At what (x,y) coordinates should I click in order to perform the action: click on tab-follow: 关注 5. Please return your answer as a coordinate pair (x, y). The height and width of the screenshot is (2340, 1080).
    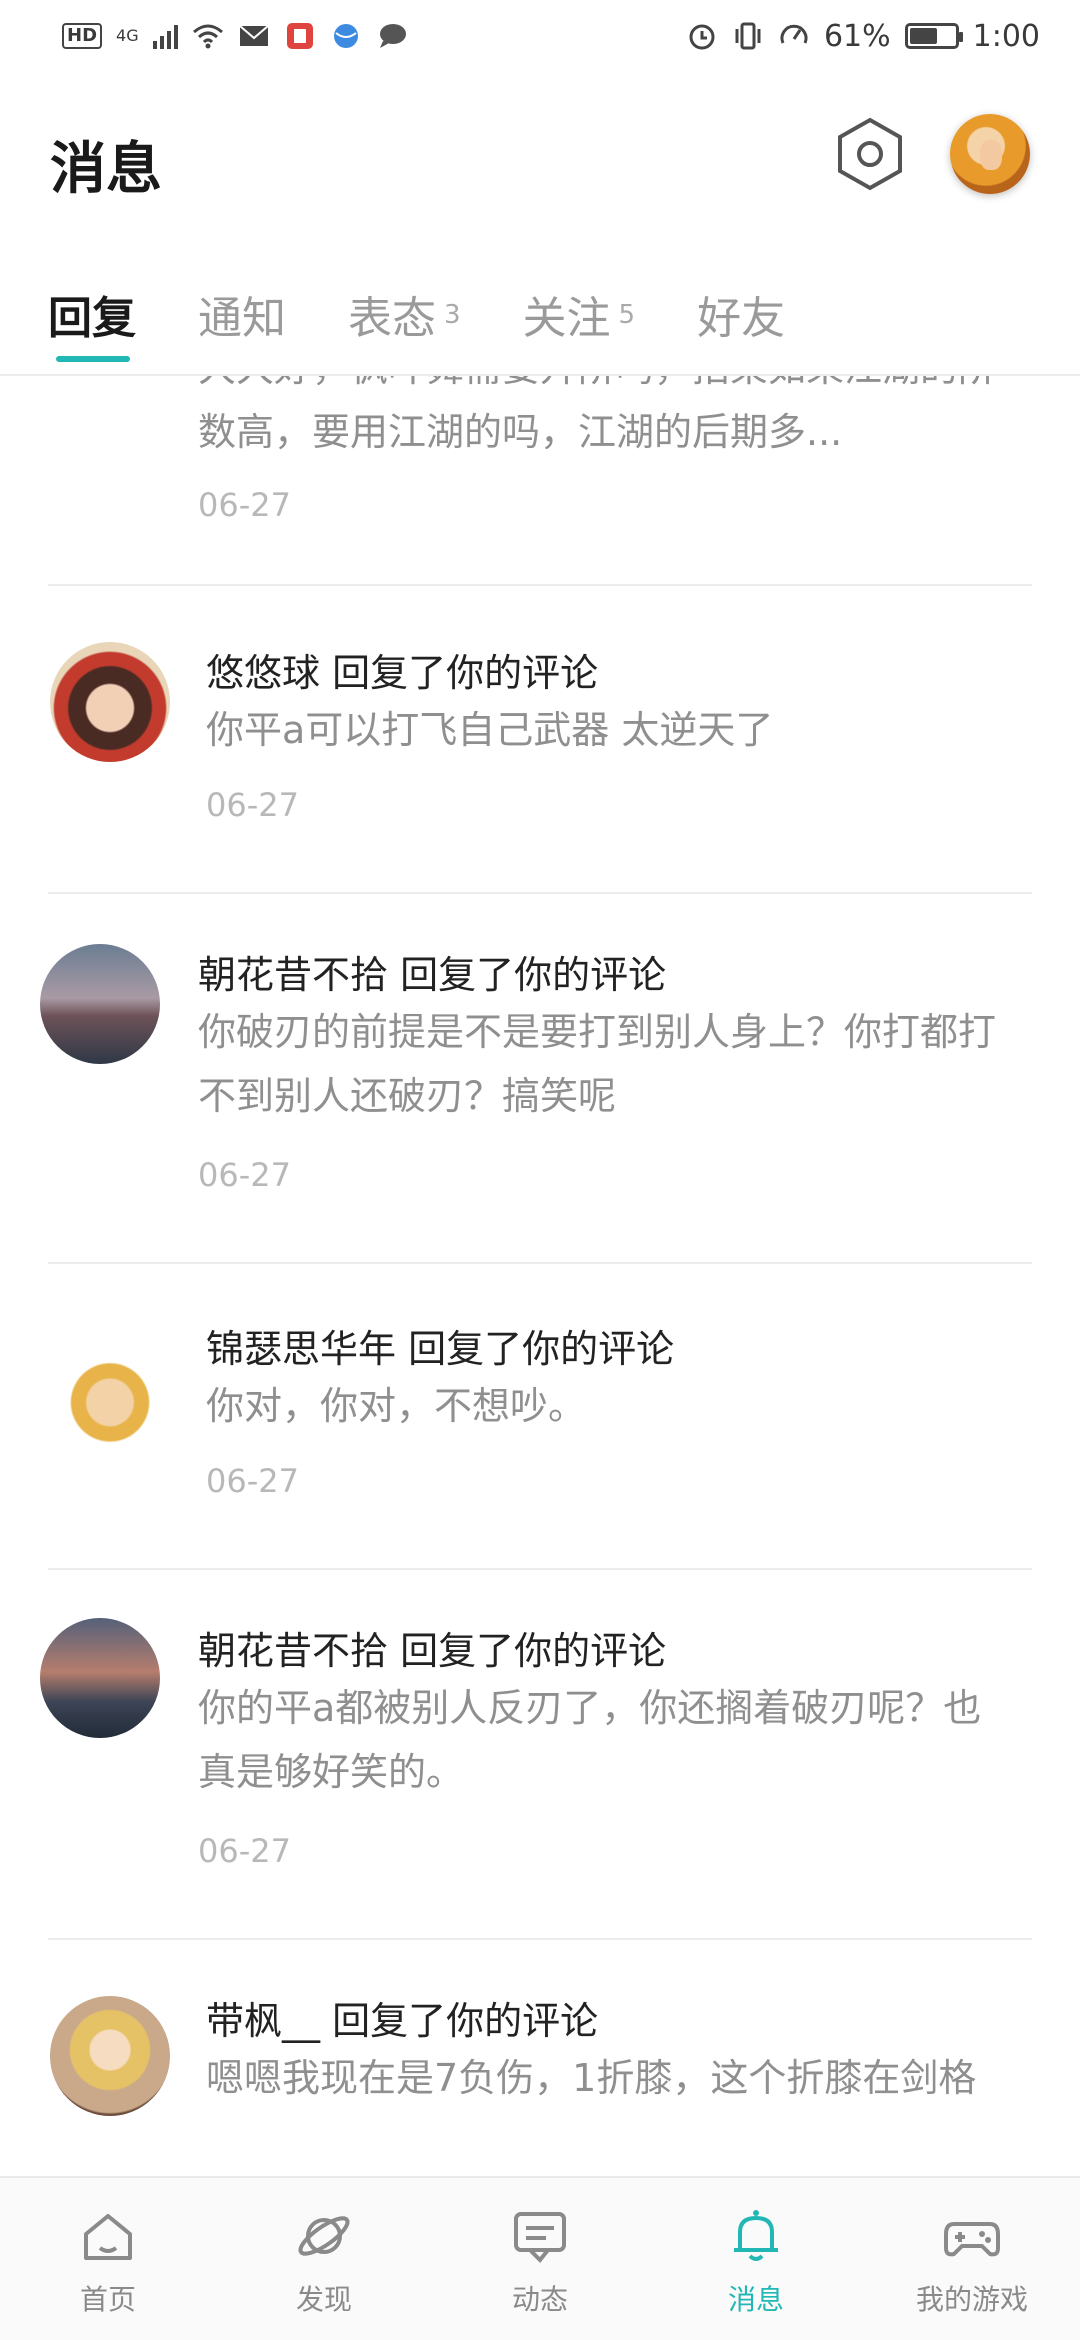
    Looking at the image, I should click on (579, 309).